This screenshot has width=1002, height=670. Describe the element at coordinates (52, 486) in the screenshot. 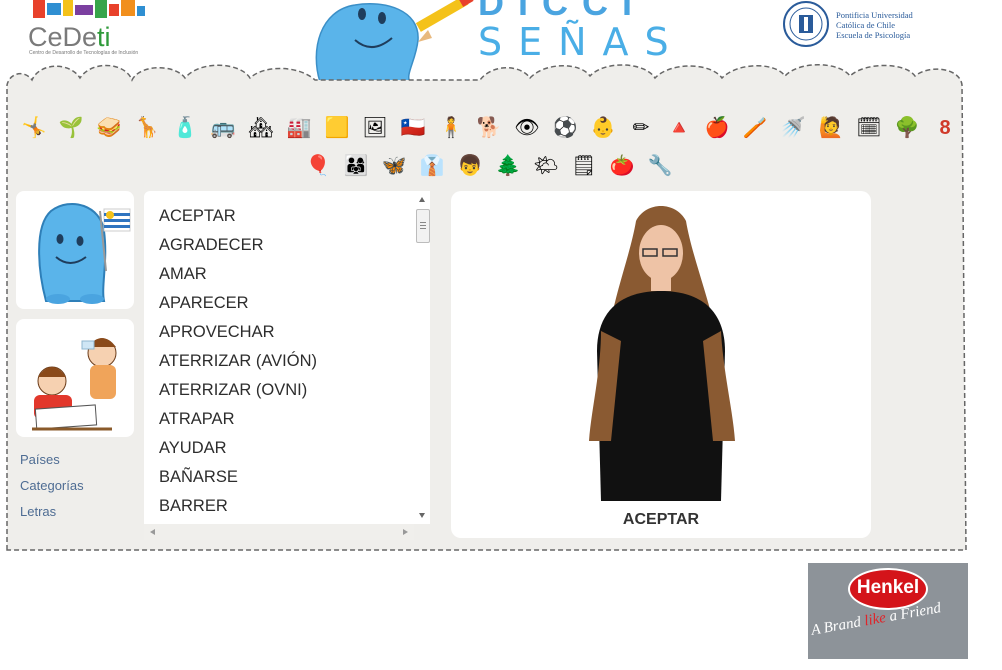

I see `nav-link-categories: Categorías` at that location.